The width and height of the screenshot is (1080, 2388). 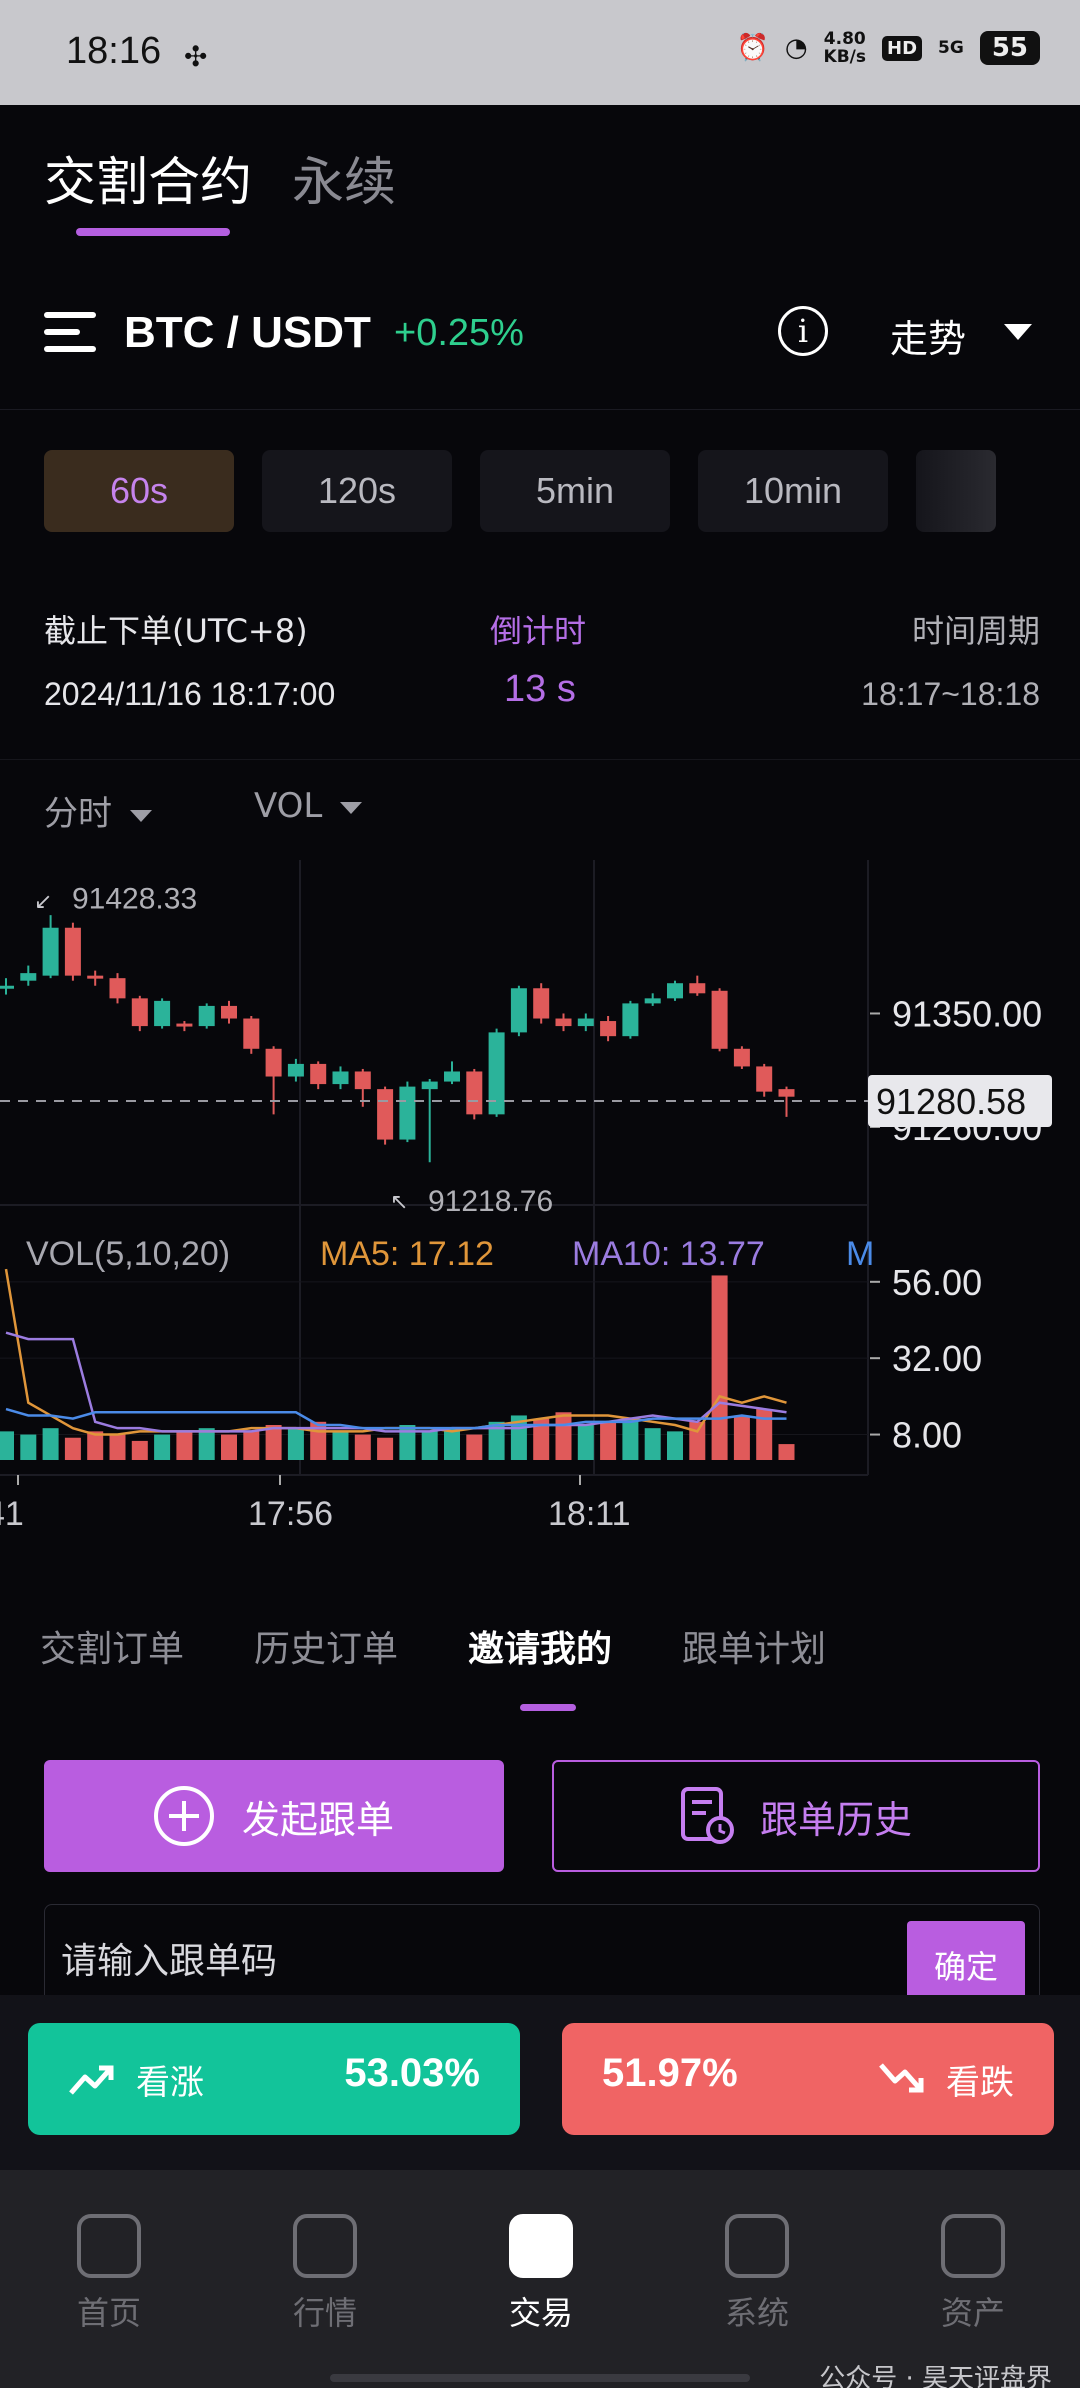 What do you see at coordinates (274, 2079) in the screenshot?
I see `buy-up-button: 看涨 53.03%` at bounding box center [274, 2079].